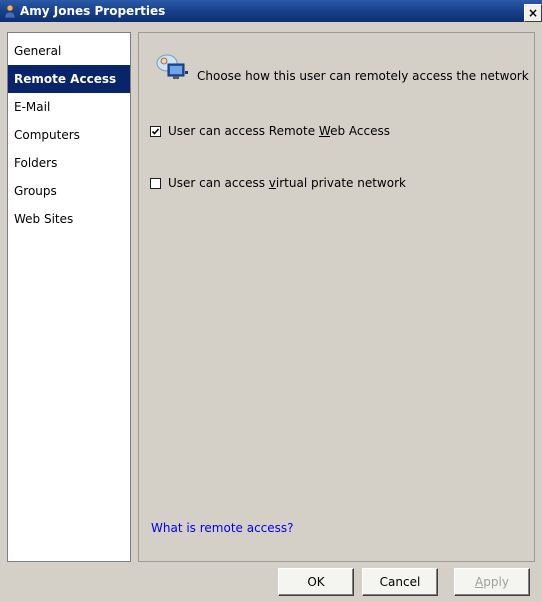  I want to click on close-button: ×, so click(533, 13).